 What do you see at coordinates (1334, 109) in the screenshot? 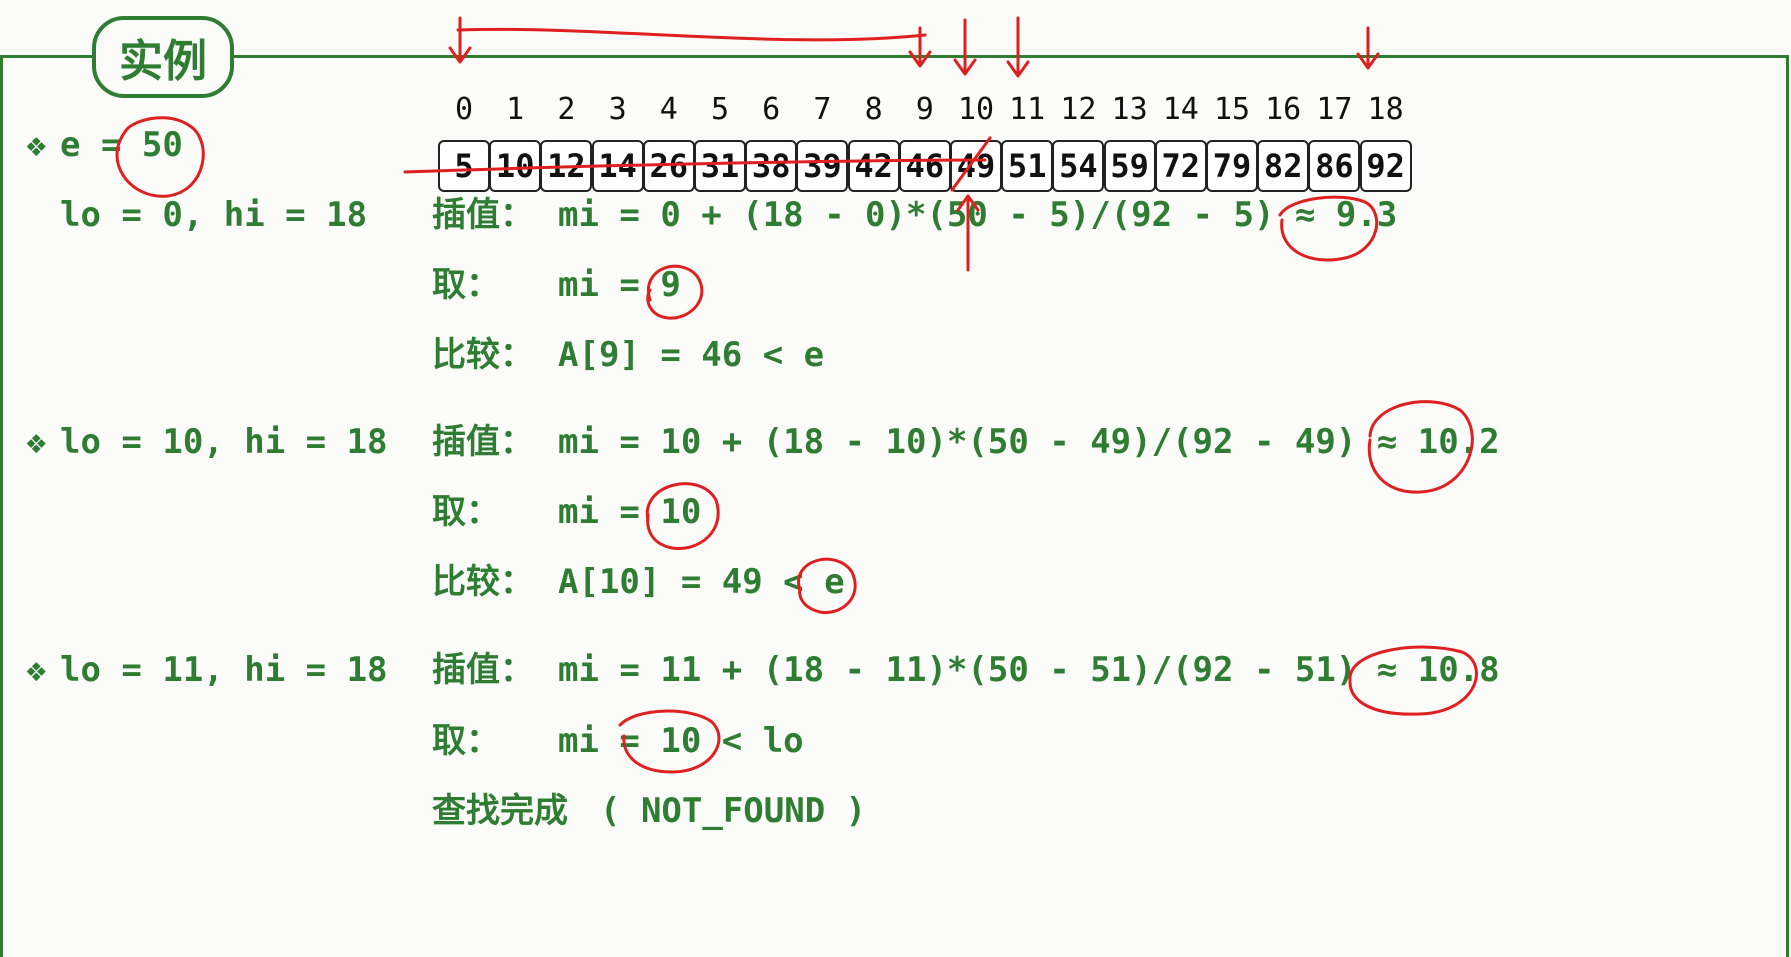
I see `array-index: 17` at bounding box center [1334, 109].